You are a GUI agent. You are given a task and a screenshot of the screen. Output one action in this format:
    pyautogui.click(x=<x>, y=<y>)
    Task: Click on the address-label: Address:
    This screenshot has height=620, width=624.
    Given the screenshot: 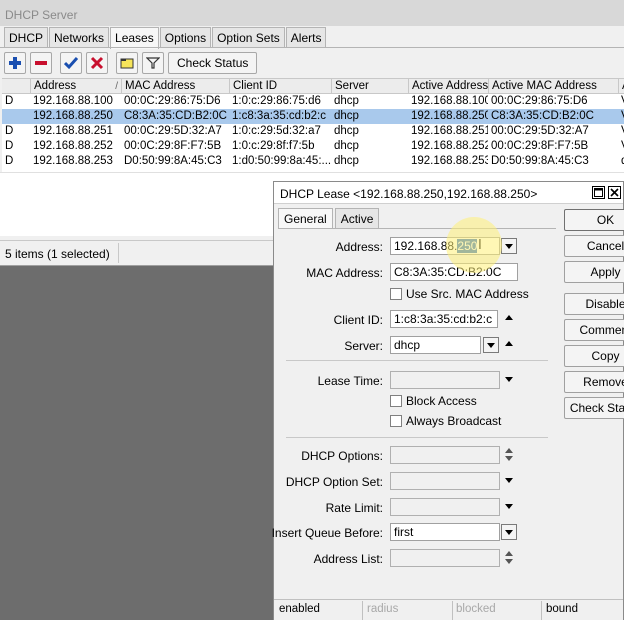 What is the action you would take?
    pyautogui.click(x=359, y=247)
    